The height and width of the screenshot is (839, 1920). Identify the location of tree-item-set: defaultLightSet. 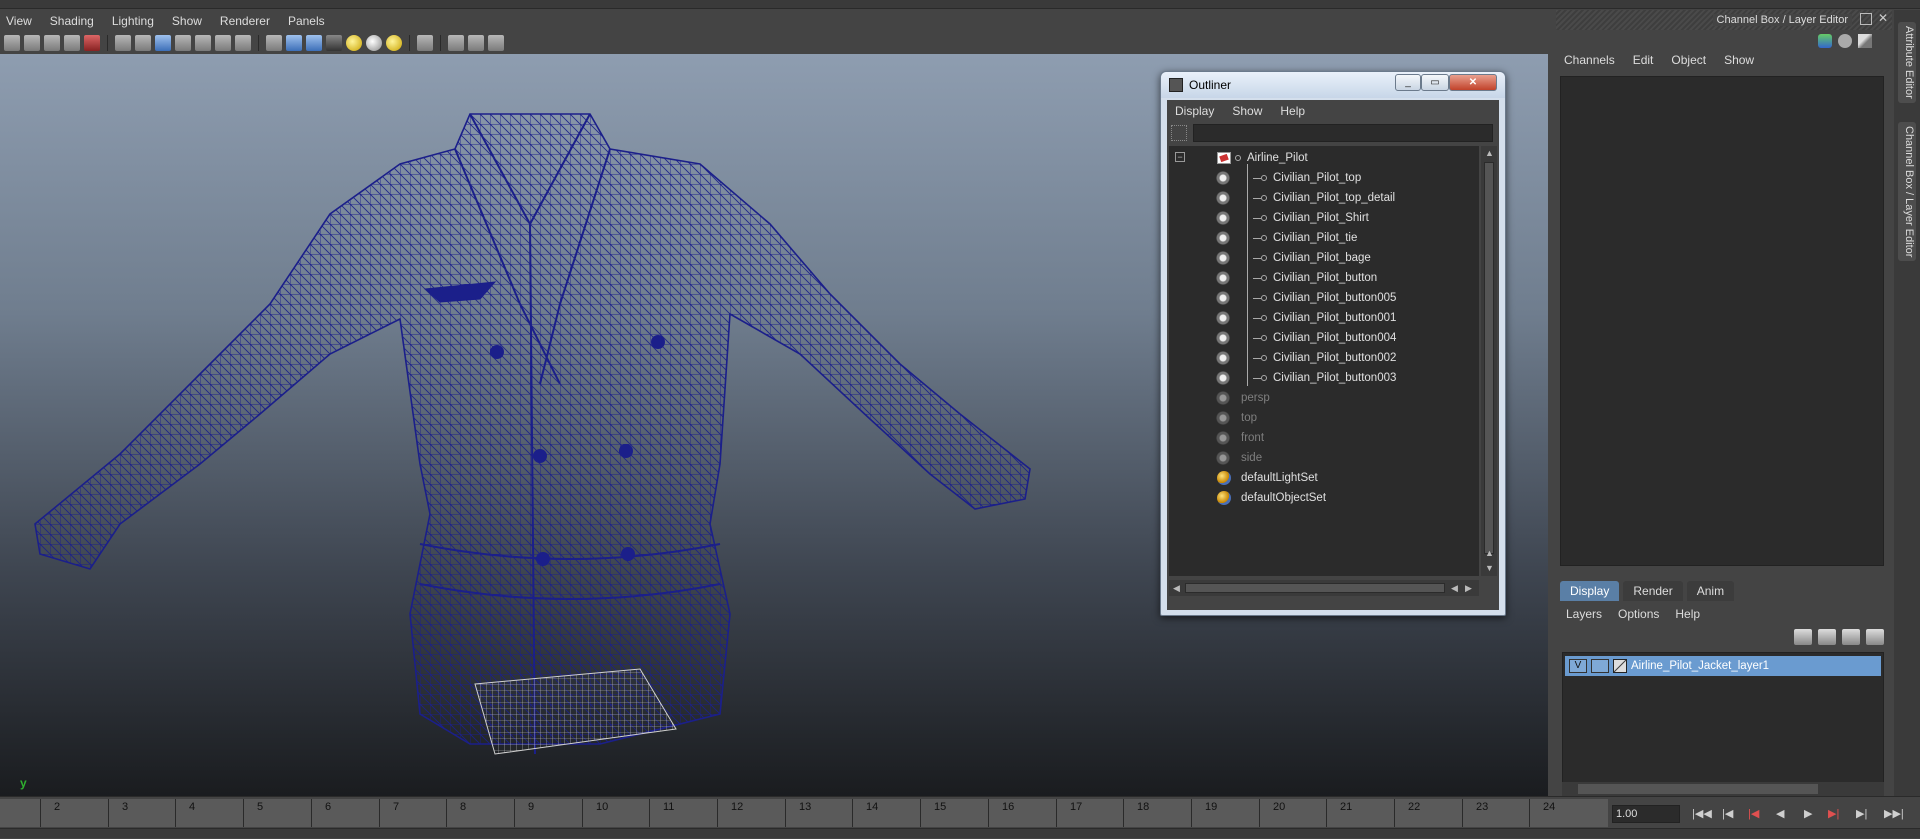
(1324, 478).